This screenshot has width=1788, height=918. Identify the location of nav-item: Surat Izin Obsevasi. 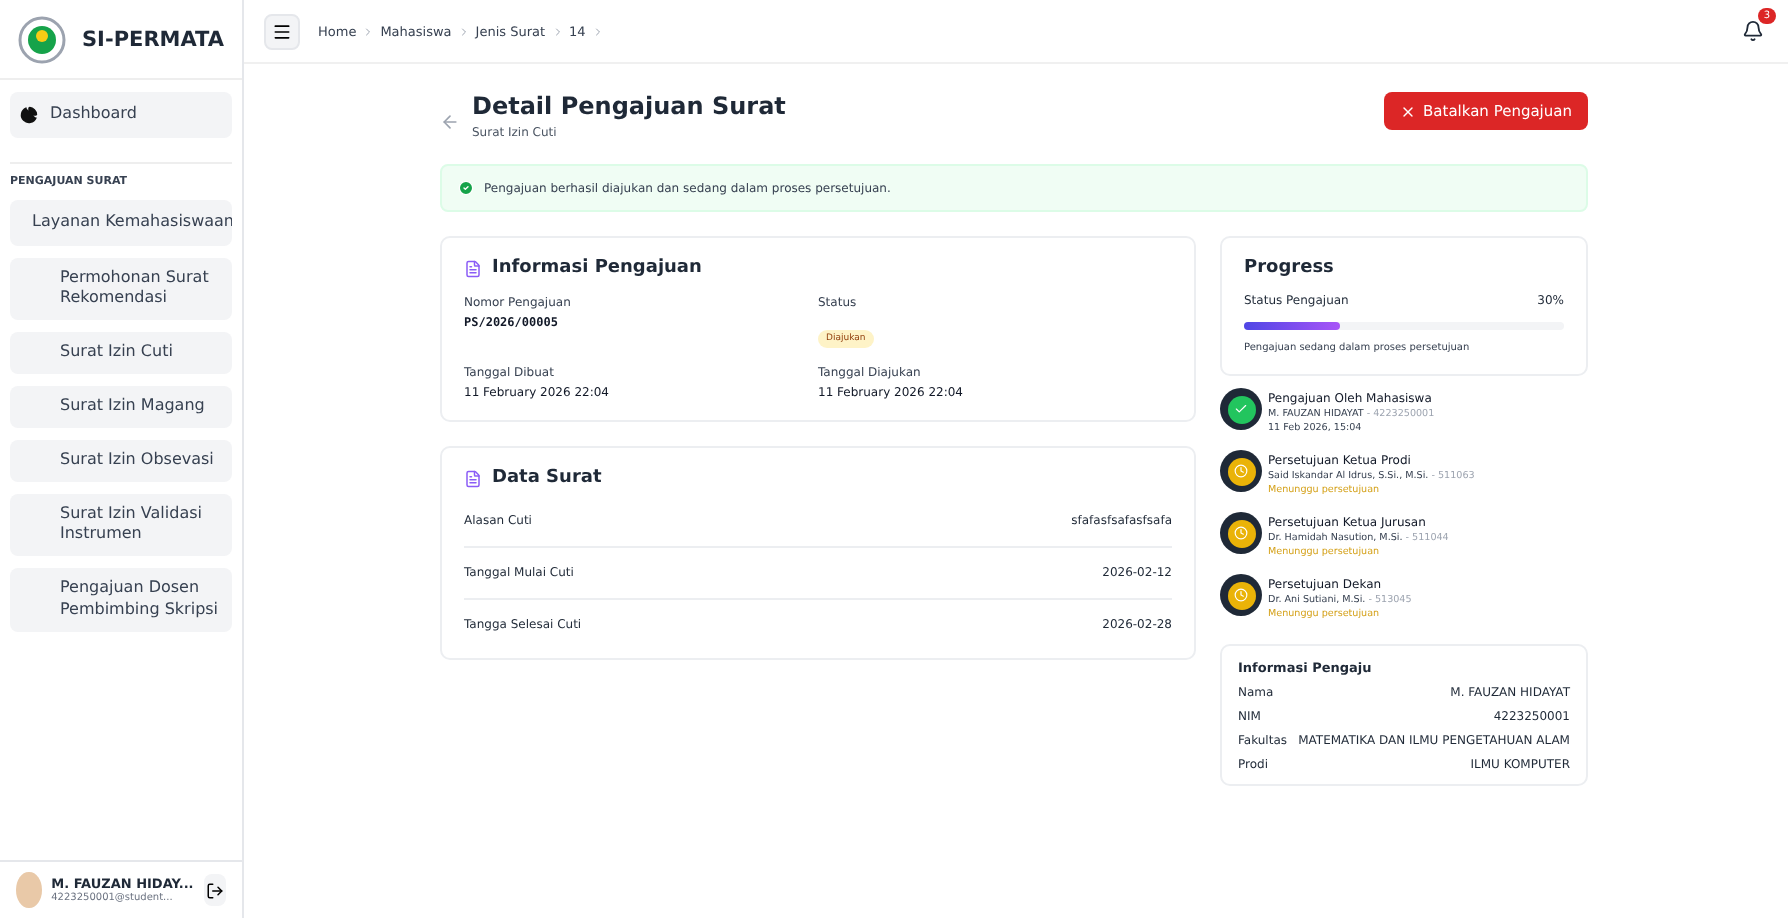
(121, 460).